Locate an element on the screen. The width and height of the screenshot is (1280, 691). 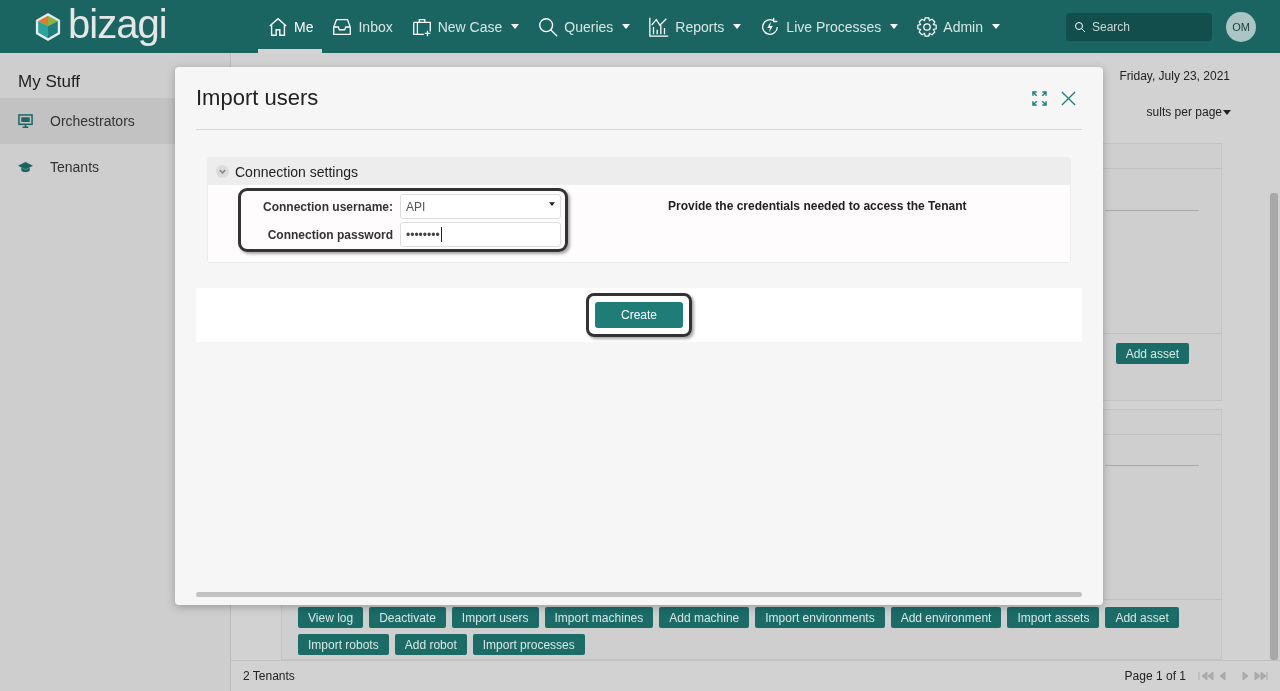
action-button: Add machine is located at coordinates (704, 617).